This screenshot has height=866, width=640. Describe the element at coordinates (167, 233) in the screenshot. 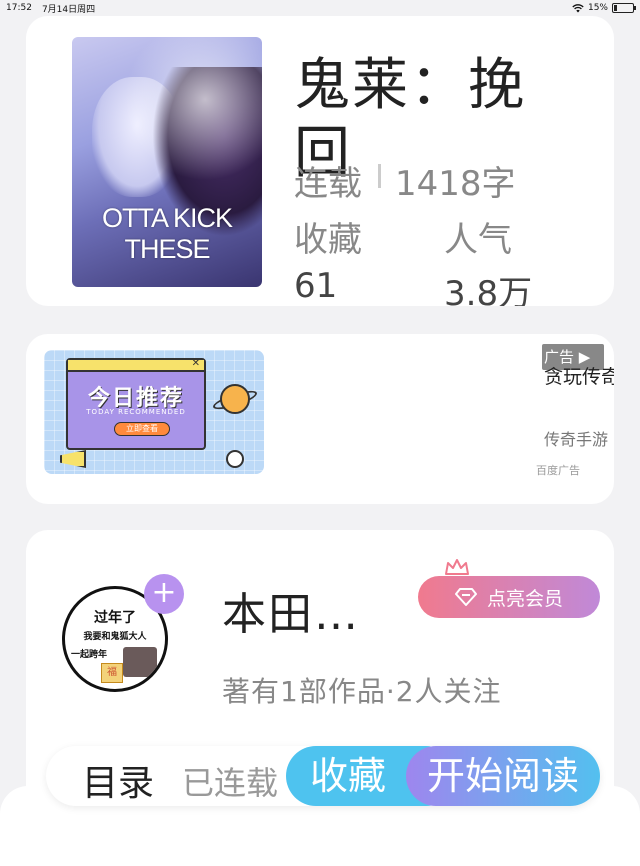

I see `cover-text: OTTA KICK THESE` at that location.